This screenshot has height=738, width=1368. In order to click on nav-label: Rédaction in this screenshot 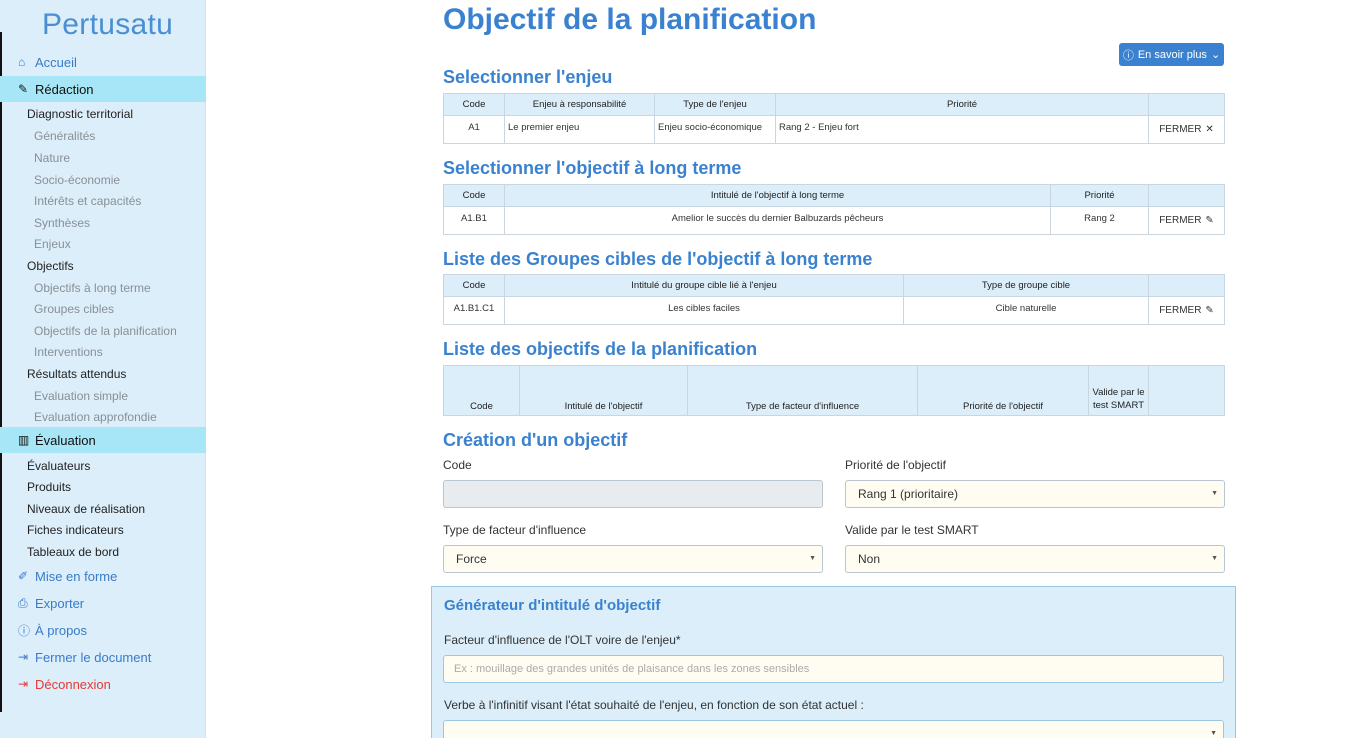, I will do `click(64, 89)`.